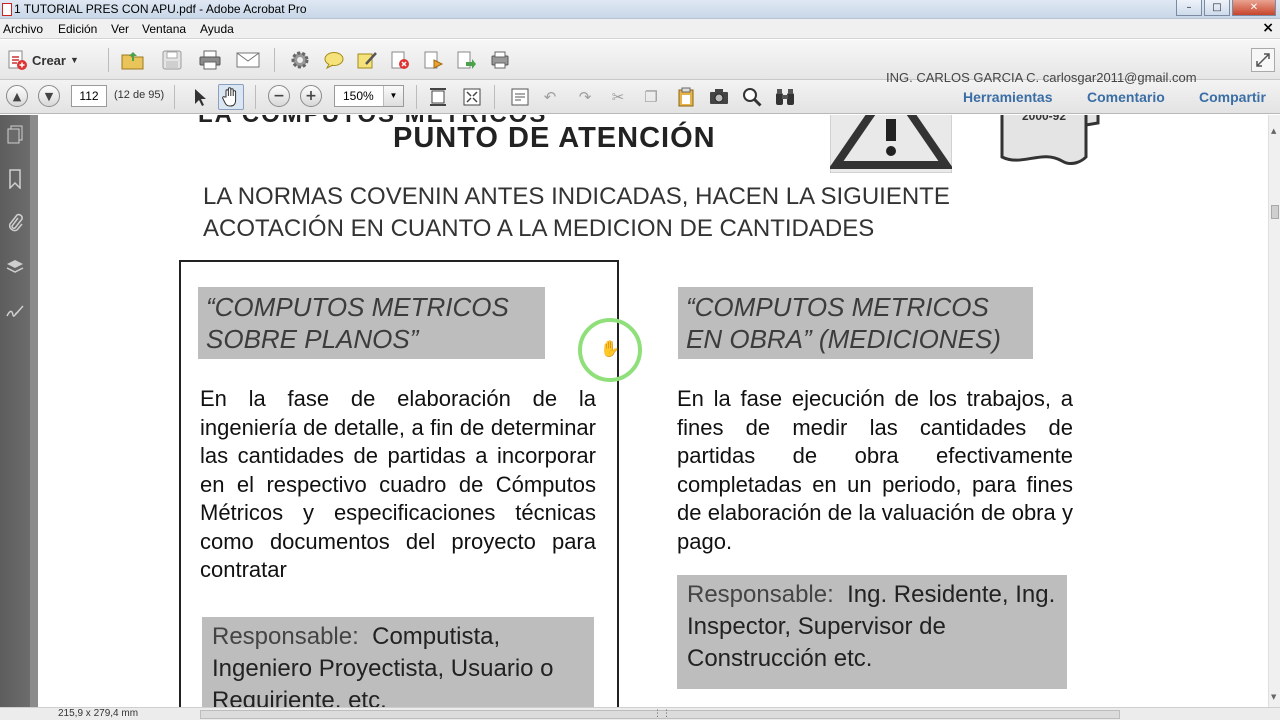 This screenshot has height=720, width=1280. Describe the element at coordinates (855, 323) in the screenshot. I see `computos-obra-title: “COMPUTOS METRICOS EN OBRA” (MEDICIONES)` at that location.